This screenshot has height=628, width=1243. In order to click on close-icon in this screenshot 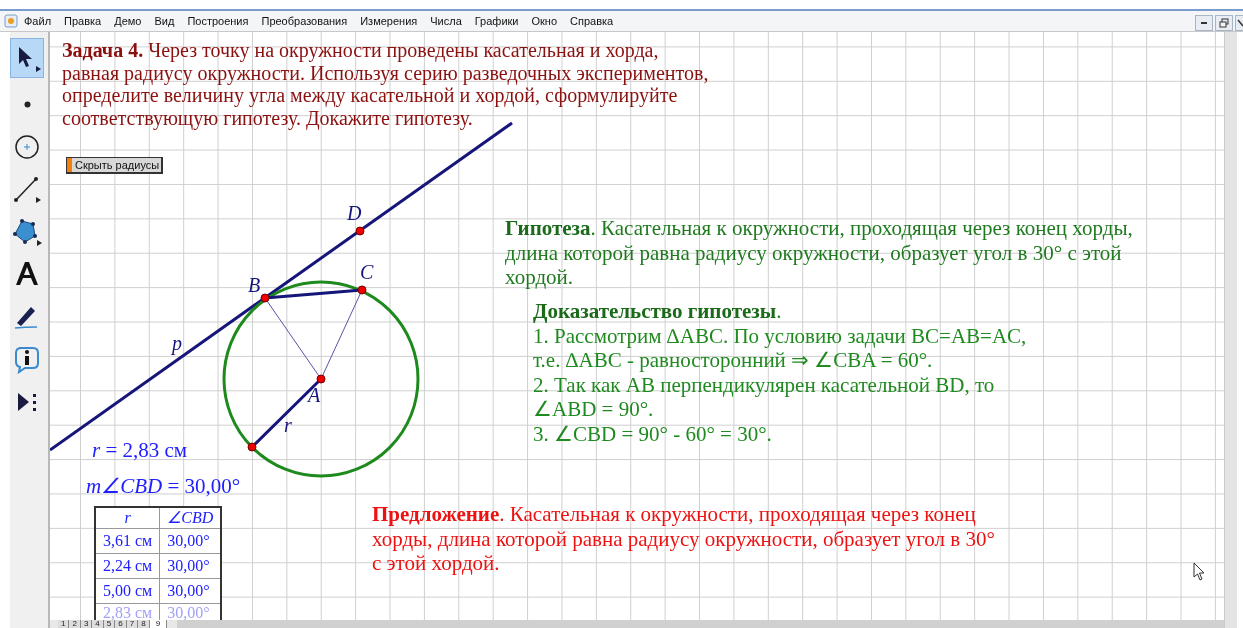, I will do `click(1239, 23)`.